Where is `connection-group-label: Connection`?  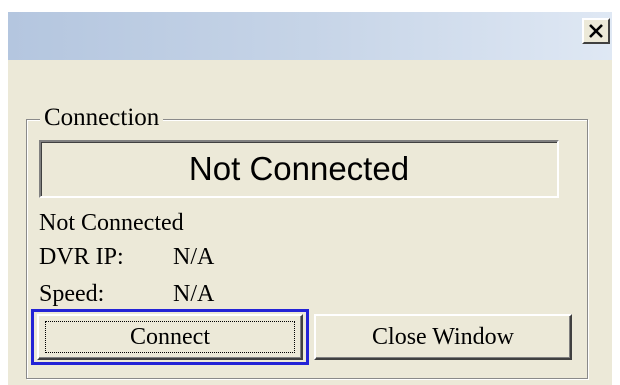
connection-group-label: Connection is located at coordinates (102, 118).